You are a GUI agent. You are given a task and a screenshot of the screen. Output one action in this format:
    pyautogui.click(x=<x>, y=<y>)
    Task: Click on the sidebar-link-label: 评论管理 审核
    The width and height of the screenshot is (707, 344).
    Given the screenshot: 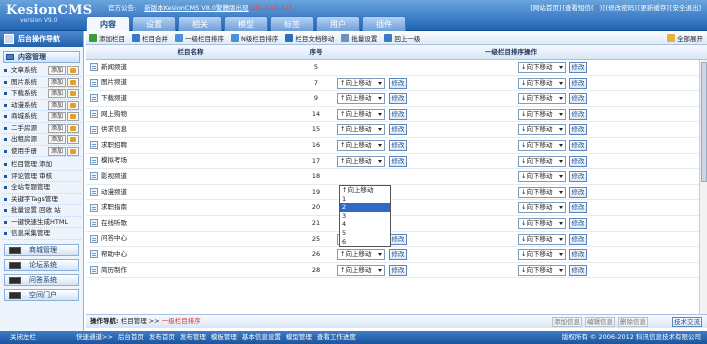 What is the action you would take?
    pyautogui.click(x=31, y=176)
    